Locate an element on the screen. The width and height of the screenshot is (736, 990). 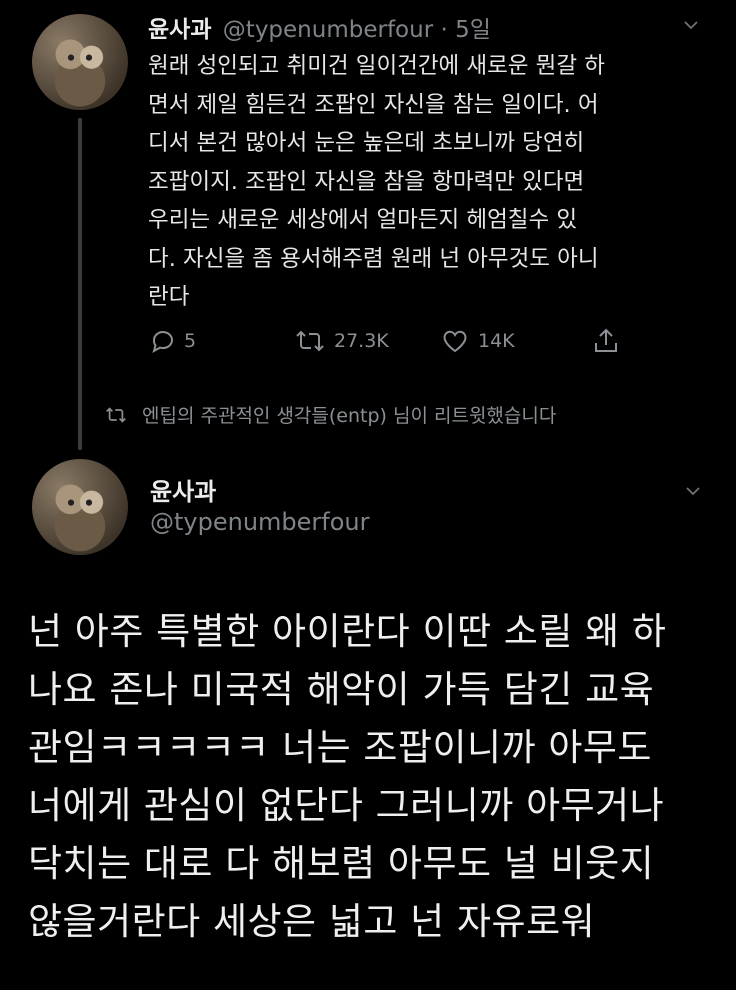
reply-icon is located at coordinates (162, 342).